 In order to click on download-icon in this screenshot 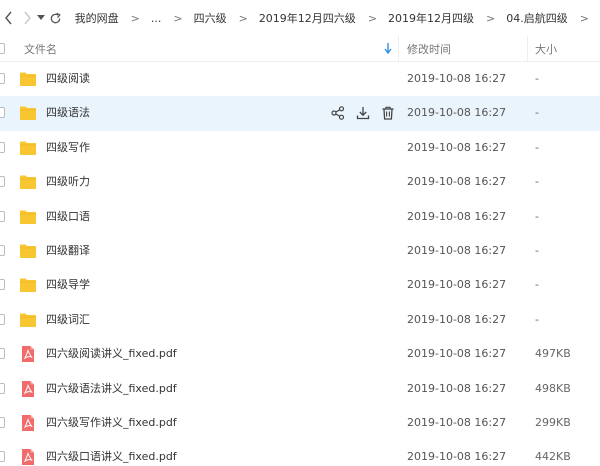, I will do `click(363, 113)`.